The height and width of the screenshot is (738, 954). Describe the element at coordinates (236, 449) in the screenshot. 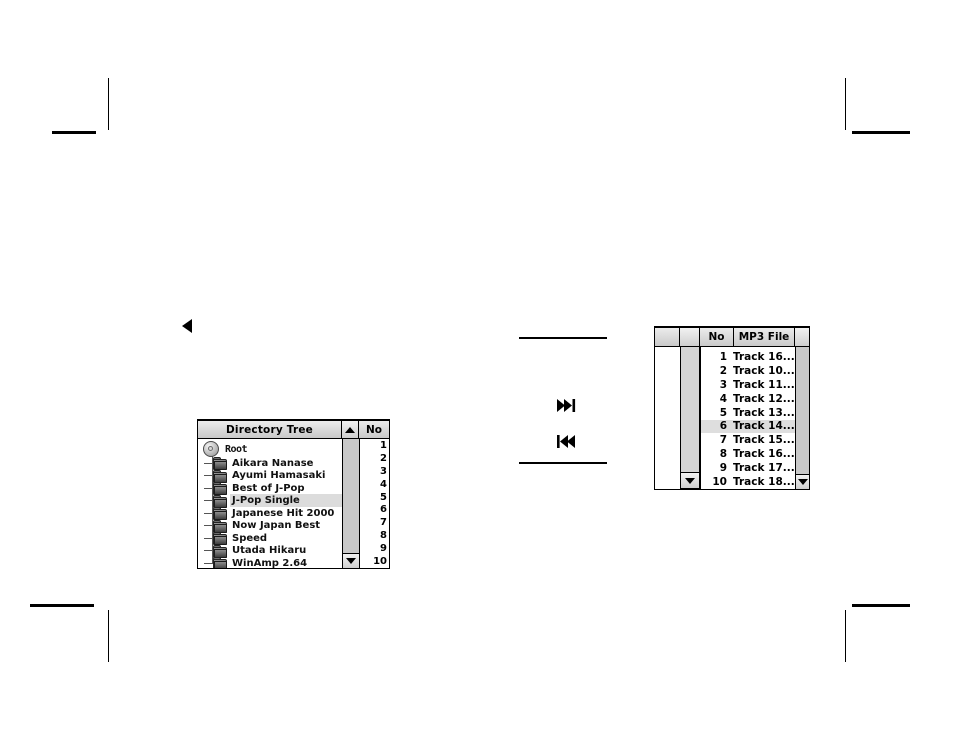

I see `tree-item-root-label: Root` at that location.